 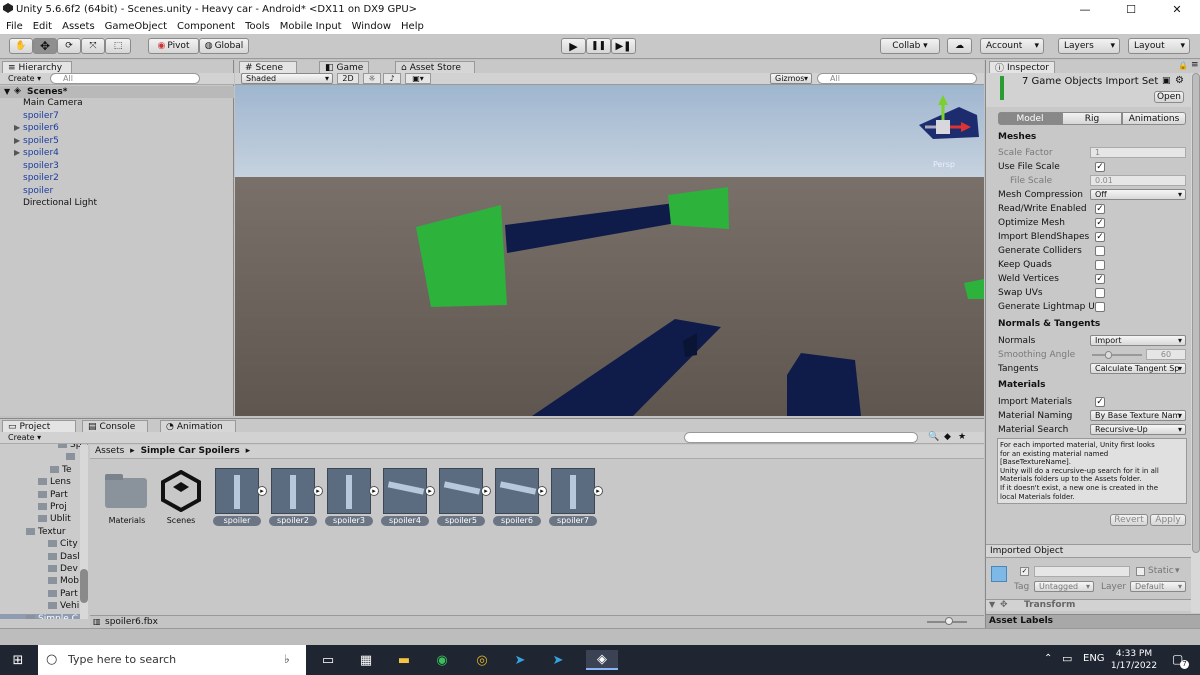 What do you see at coordinates (1138, 340) in the screenshot?
I see `normals-dropdown: Import` at bounding box center [1138, 340].